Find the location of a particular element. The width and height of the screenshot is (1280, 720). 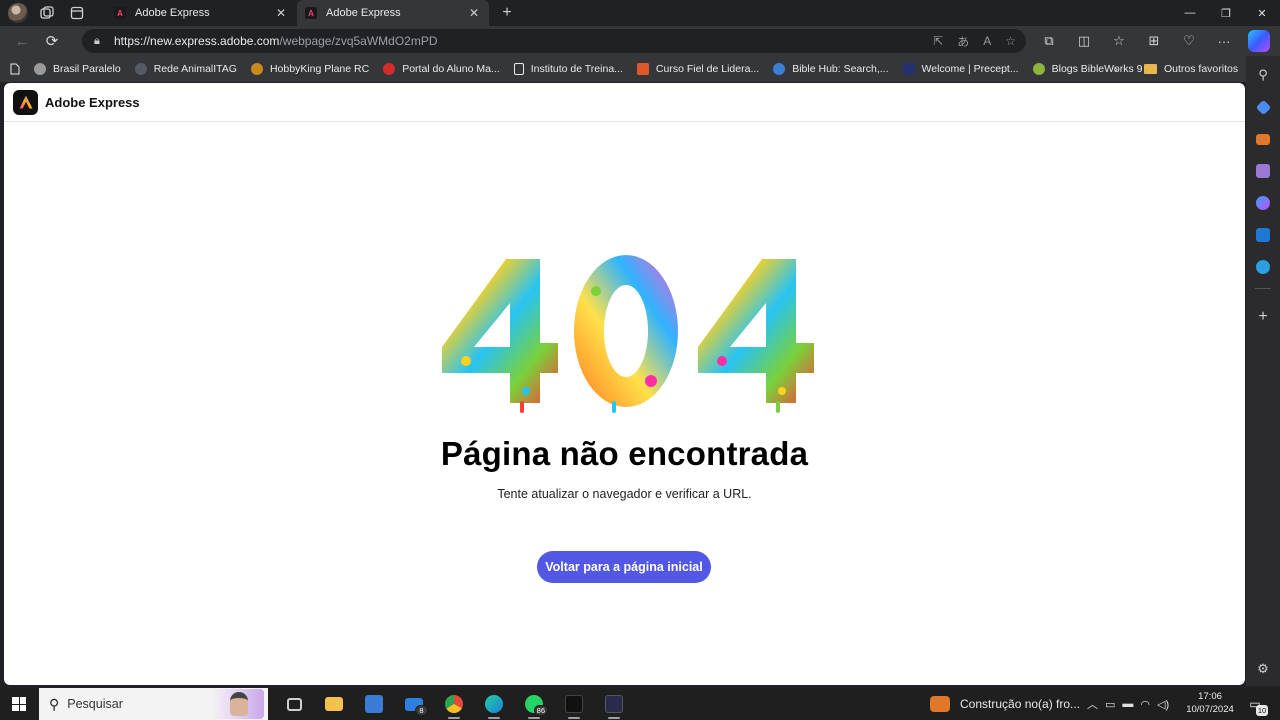

battery-icon: ▬ is located at coordinates (1127, 704).